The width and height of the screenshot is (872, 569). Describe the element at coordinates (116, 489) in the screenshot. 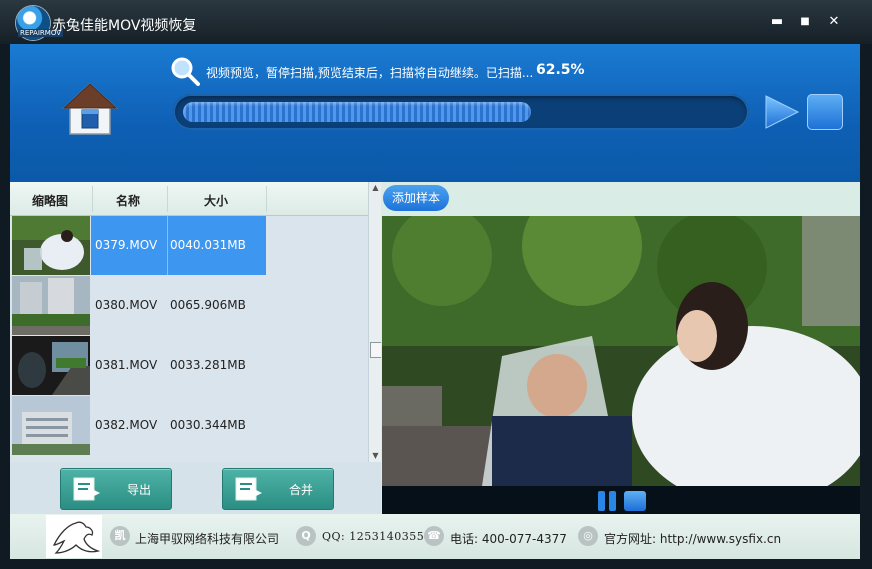

I see `export-button: 导出` at that location.